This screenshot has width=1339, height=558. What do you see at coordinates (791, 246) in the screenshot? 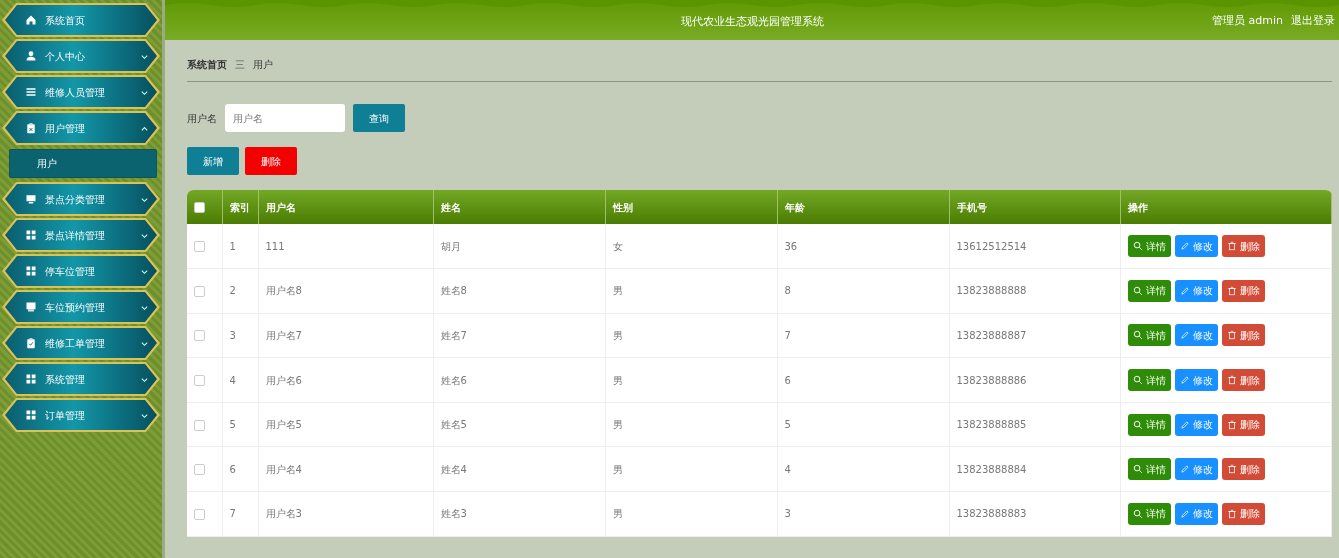
I see `table-cell: 36` at bounding box center [791, 246].